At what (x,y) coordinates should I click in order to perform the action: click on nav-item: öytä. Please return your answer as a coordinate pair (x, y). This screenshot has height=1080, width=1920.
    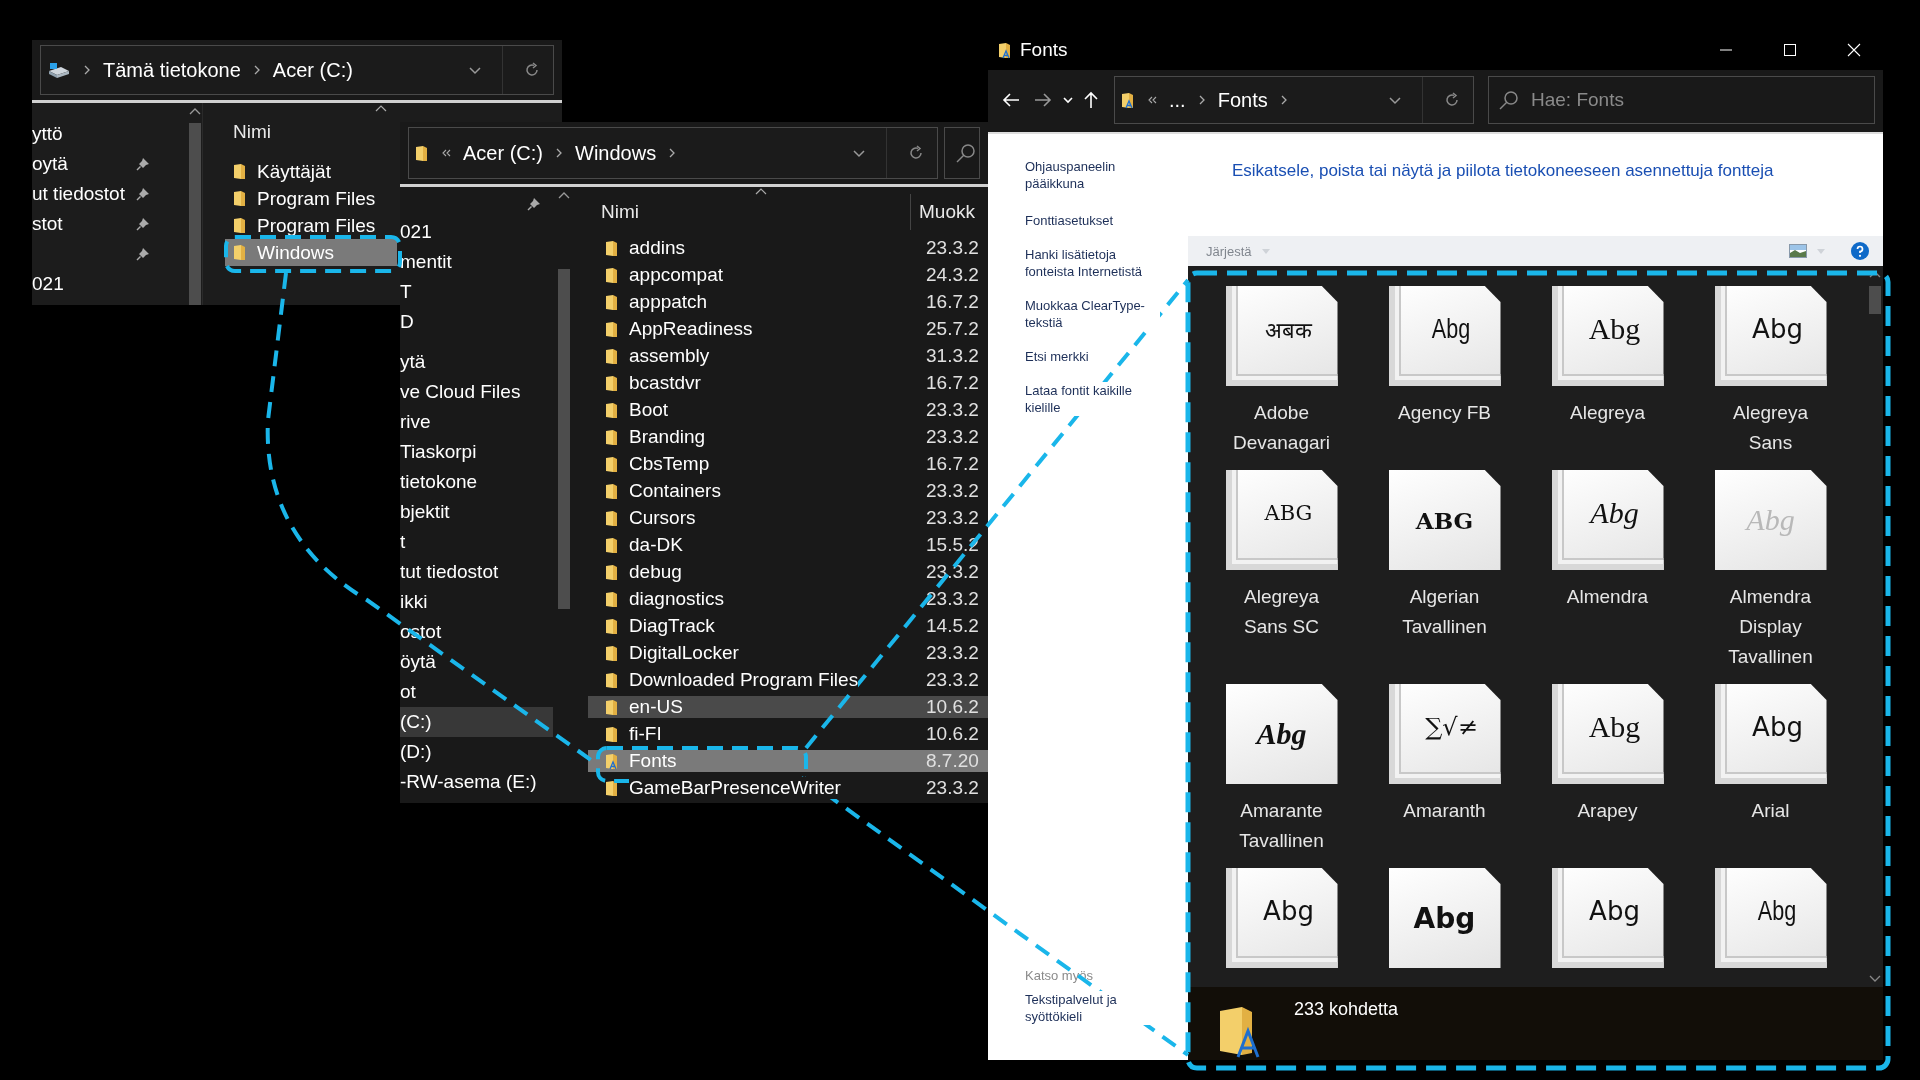
    Looking at the image, I should click on (486, 662).